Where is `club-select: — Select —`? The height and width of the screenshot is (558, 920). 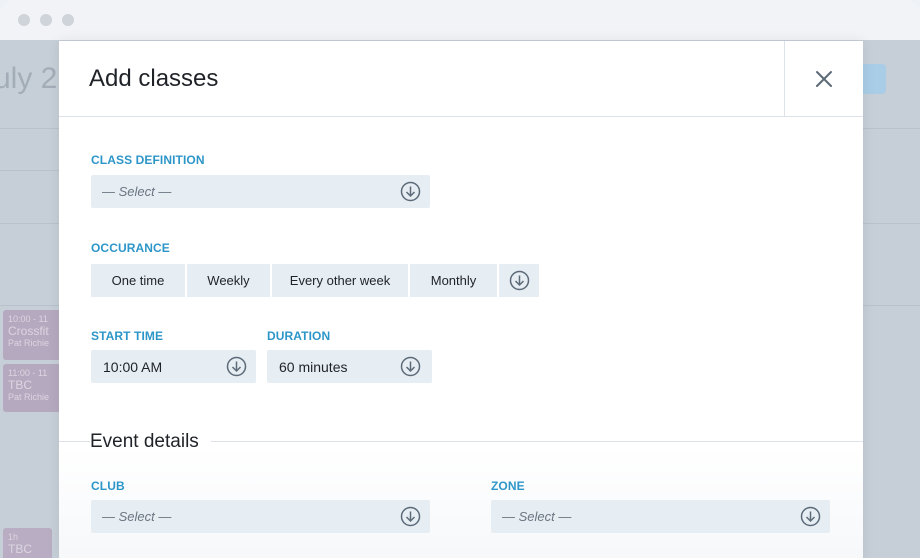
club-select: — Select — is located at coordinates (260, 516).